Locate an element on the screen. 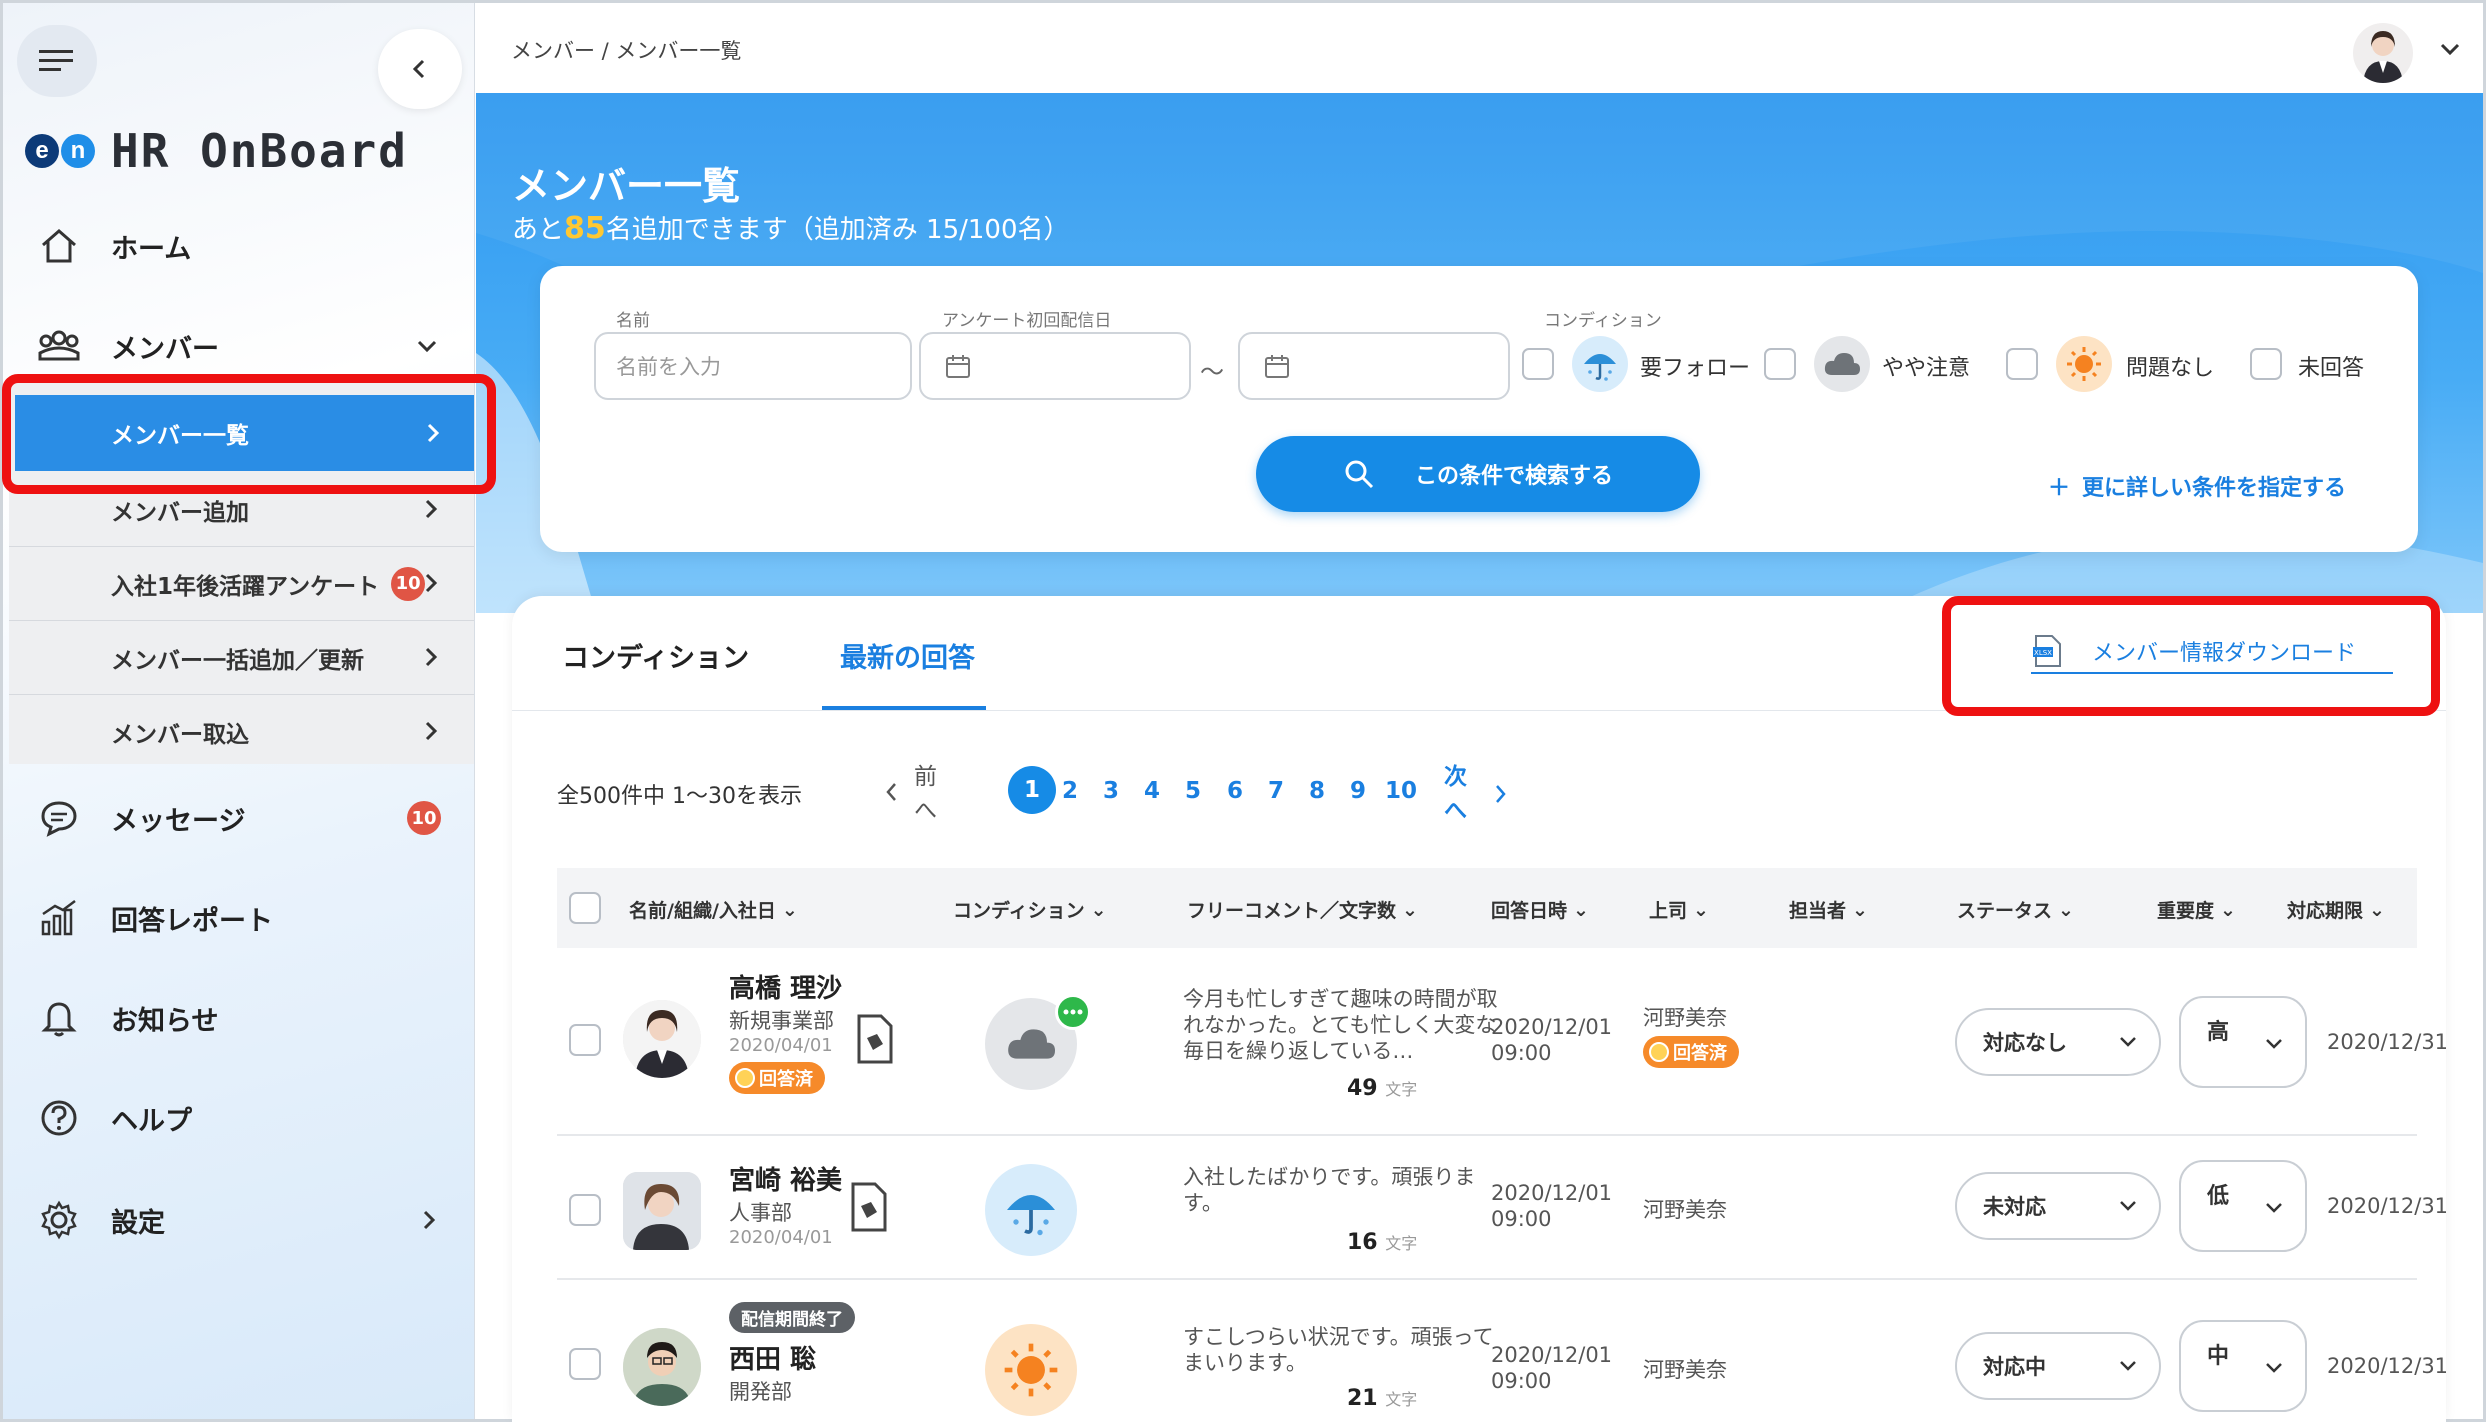 Image resolution: width=2486 pixels, height=1422 pixels. sidebar-item-survey: 入社1年後活躍アンケート 10 is located at coordinates (241, 584).